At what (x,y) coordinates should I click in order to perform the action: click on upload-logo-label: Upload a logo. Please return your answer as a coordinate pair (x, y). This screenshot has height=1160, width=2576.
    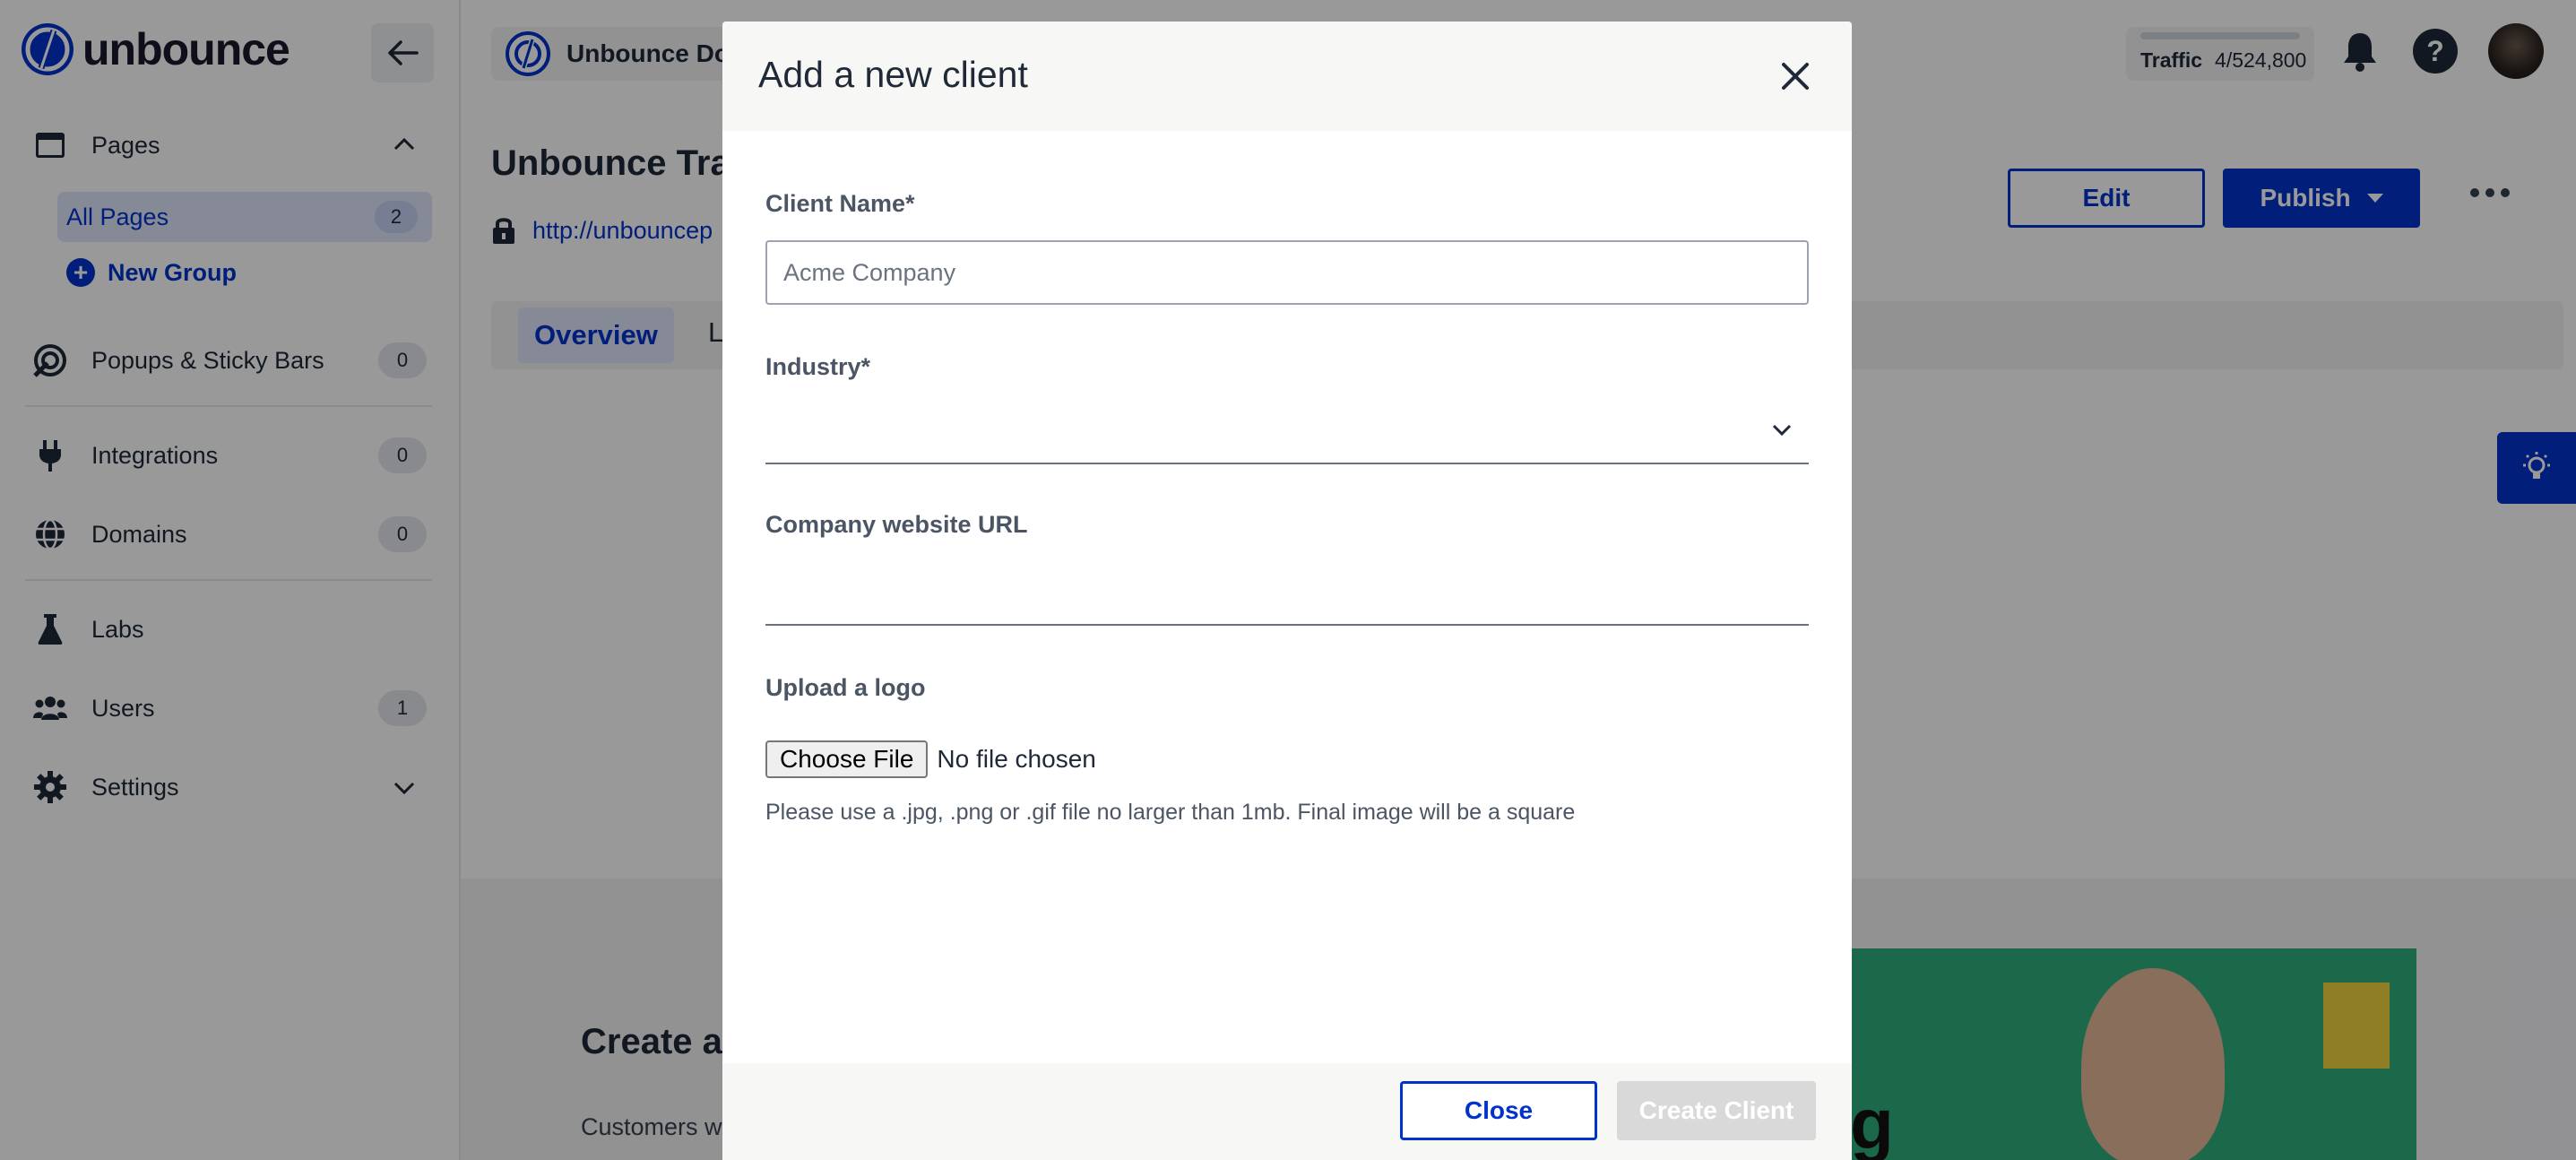
    Looking at the image, I should click on (845, 687).